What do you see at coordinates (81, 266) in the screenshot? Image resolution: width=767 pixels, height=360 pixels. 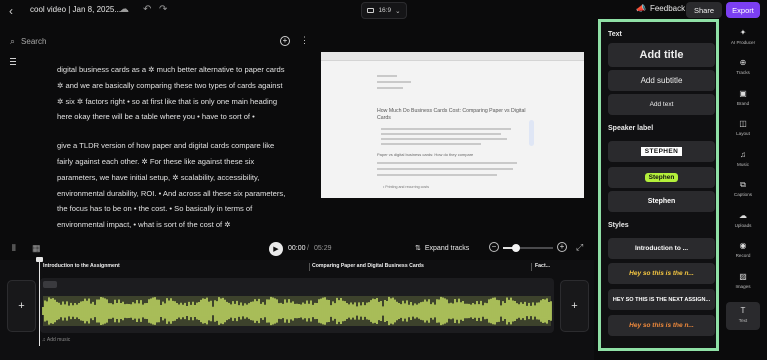 I see `chapter-label: Introduction to the Assignment` at bounding box center [81, 266].